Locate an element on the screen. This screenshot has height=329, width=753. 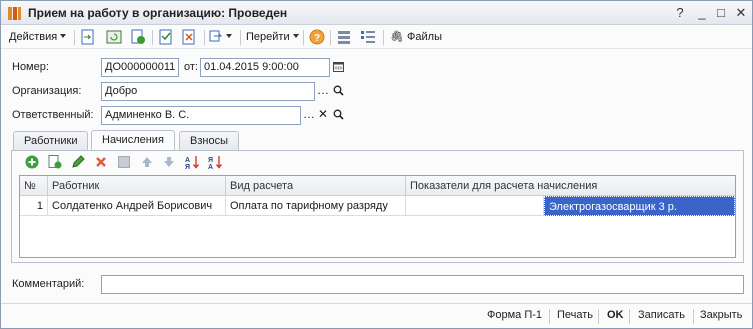
date-label: от: is located at coordinates (191, 67).